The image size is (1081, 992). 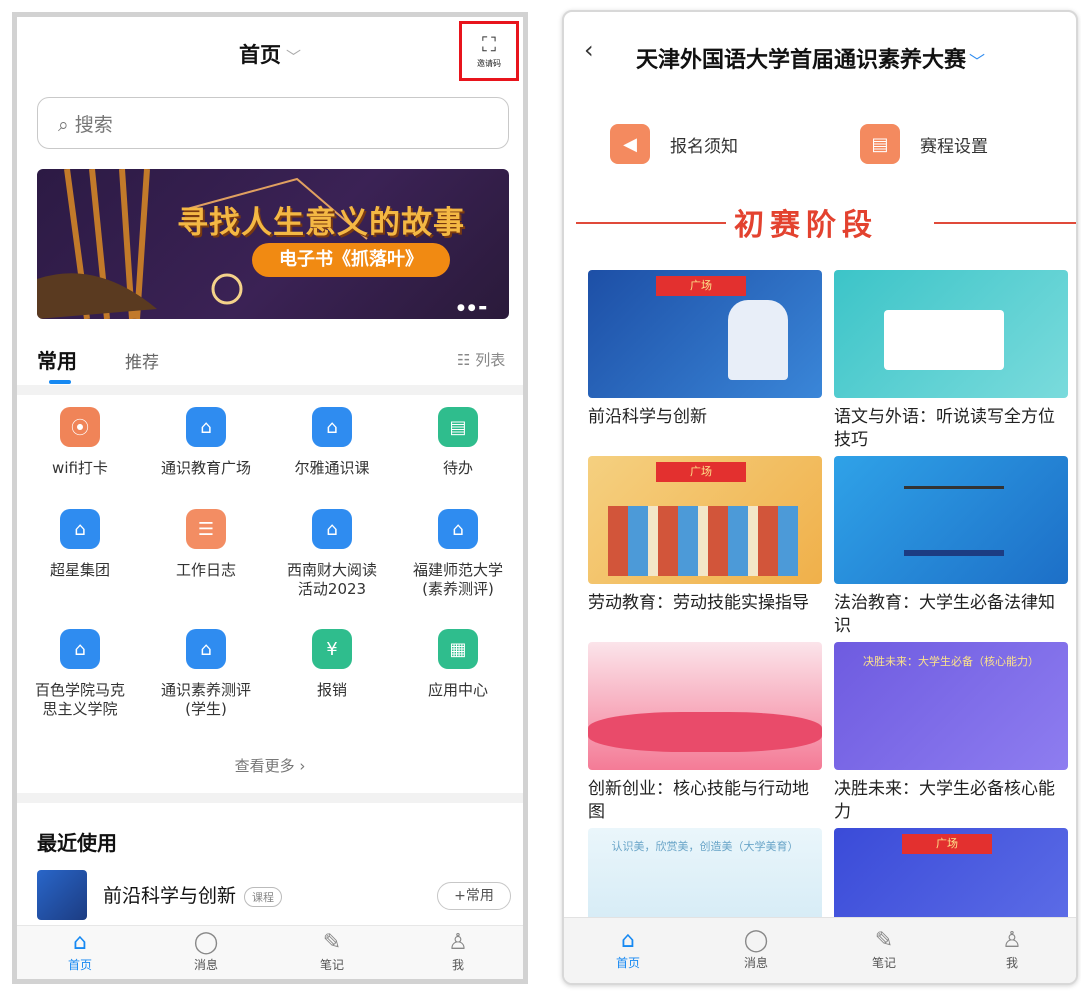 I want to click on schedule-icon: ▤, so click(x=880, y=144).